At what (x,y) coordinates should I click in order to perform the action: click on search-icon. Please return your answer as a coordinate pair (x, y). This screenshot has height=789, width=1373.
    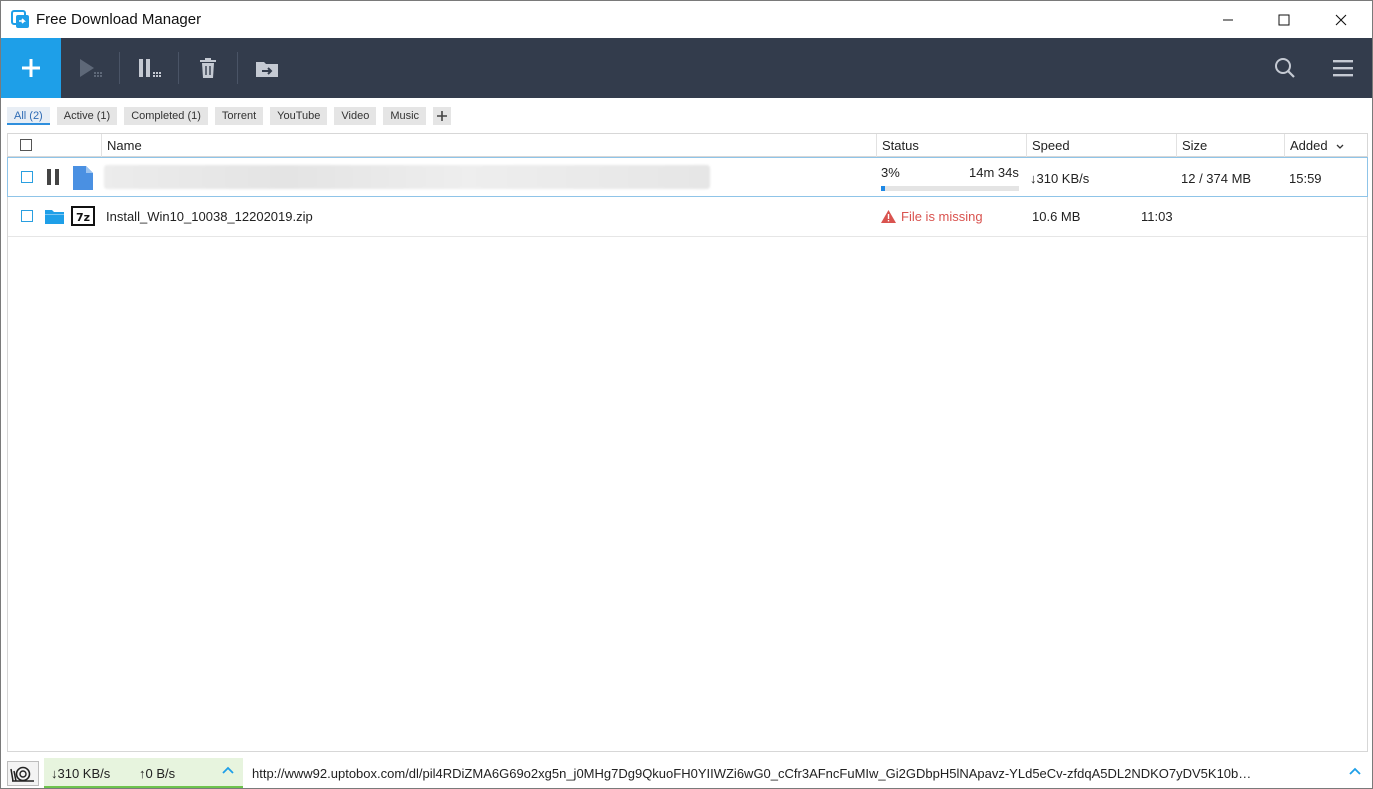
    Looking at the image, I should click on (1285, 68).